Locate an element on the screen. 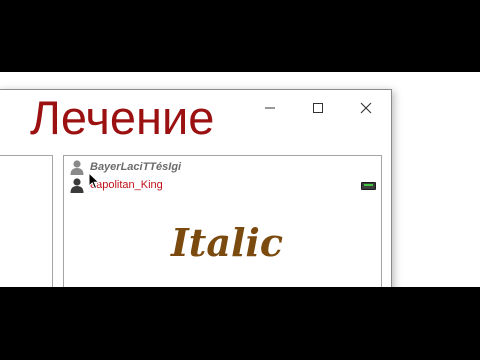  minimize-icon is located at coordinates (270, 108).